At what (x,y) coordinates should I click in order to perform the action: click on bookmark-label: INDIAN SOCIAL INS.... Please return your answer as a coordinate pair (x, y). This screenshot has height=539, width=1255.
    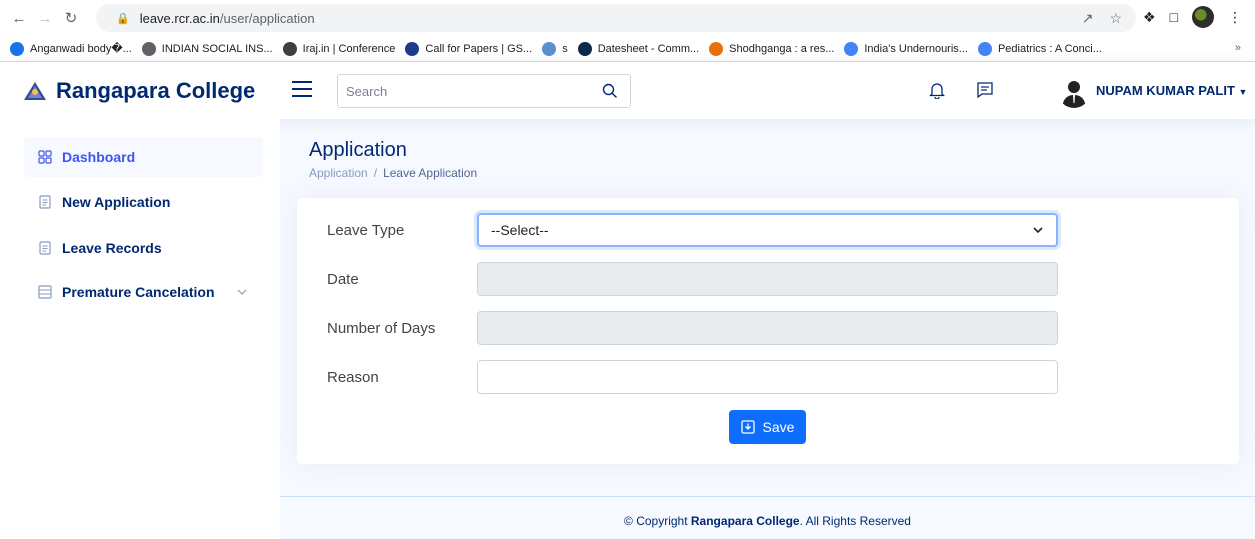
    Looking at the image, I should click on (217, 48).